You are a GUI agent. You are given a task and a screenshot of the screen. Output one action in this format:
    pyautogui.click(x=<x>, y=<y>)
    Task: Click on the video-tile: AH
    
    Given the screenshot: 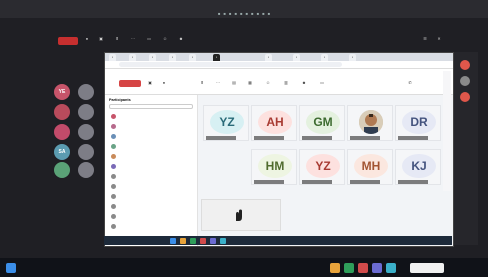 What is the action you would take?
    pyautogui.click(x=274, y=123)
    